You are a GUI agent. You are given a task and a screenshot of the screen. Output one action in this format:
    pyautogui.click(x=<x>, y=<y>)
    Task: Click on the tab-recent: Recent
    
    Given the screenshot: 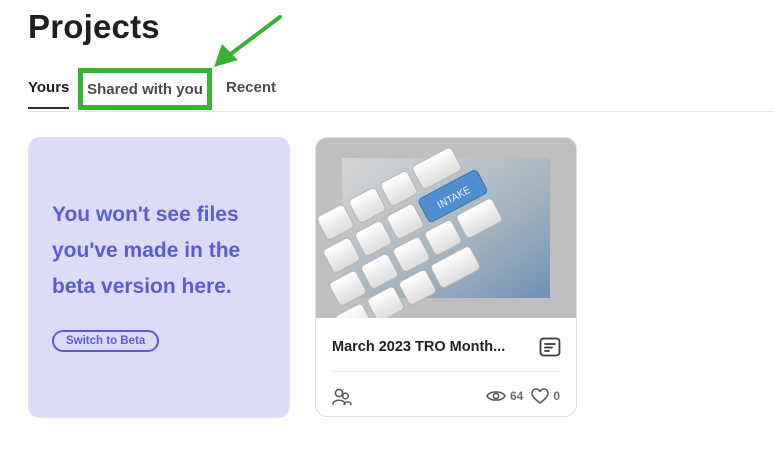 What is the action you would take?
    pyautogui.click(x=251, y=87)
    